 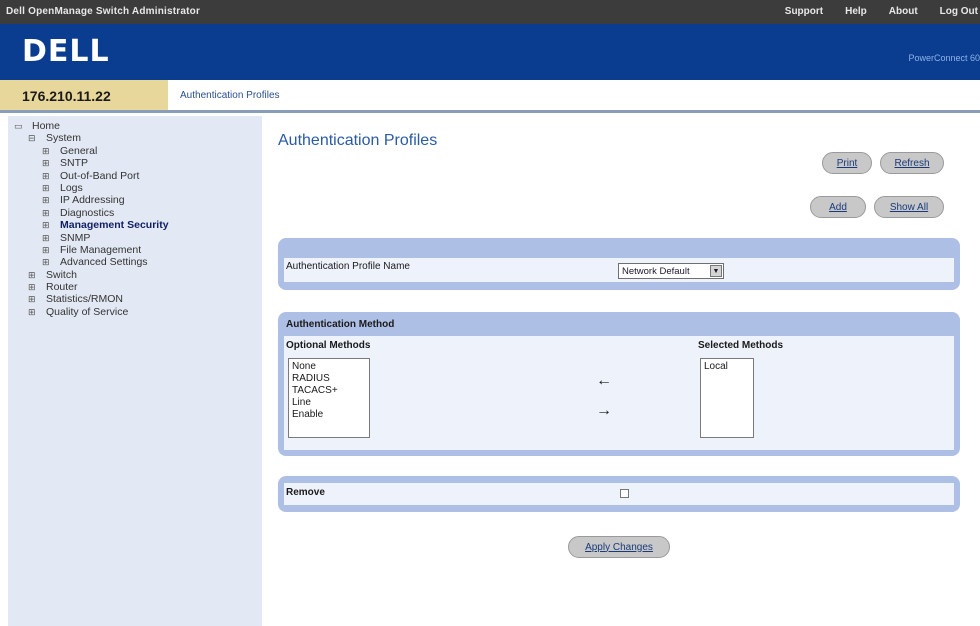 I want to click on move-left-arrow-icon: ←, so click(x=604, y=381).